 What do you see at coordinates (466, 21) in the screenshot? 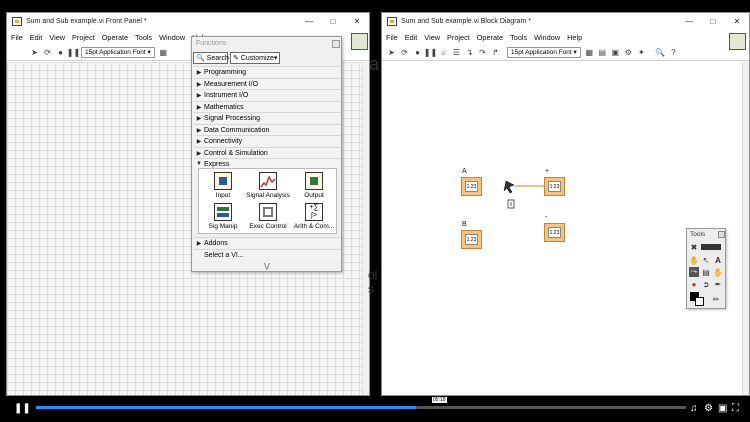
I see `block-diagram-title: Sum and Sub example.vi Block Diagram *` at bounding box center [466, 21].